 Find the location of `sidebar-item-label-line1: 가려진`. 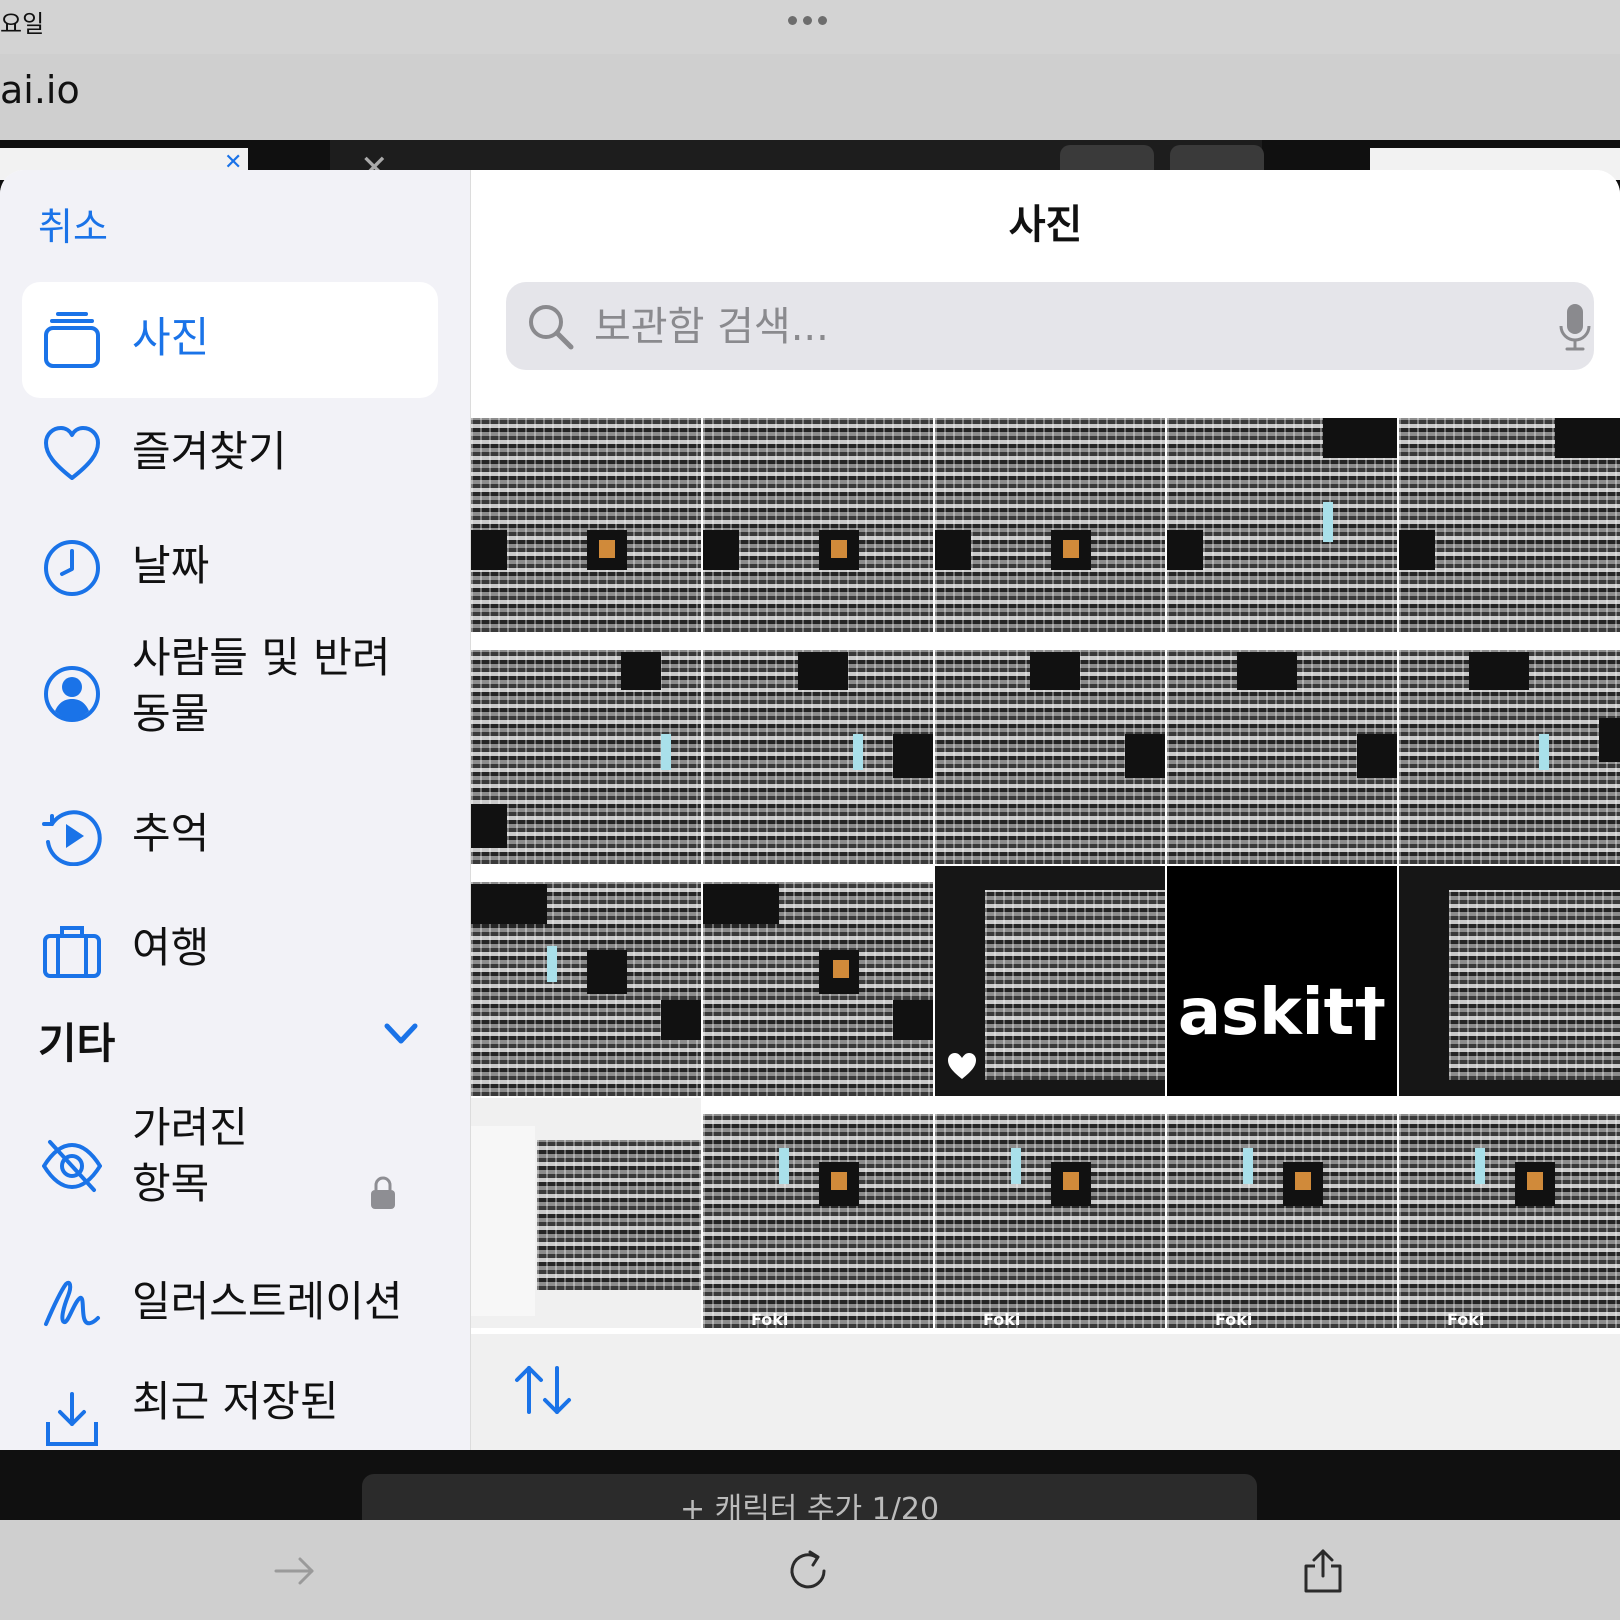

sidebar-item-label-line1: 가려진 is located at coordinates (190, 1127).